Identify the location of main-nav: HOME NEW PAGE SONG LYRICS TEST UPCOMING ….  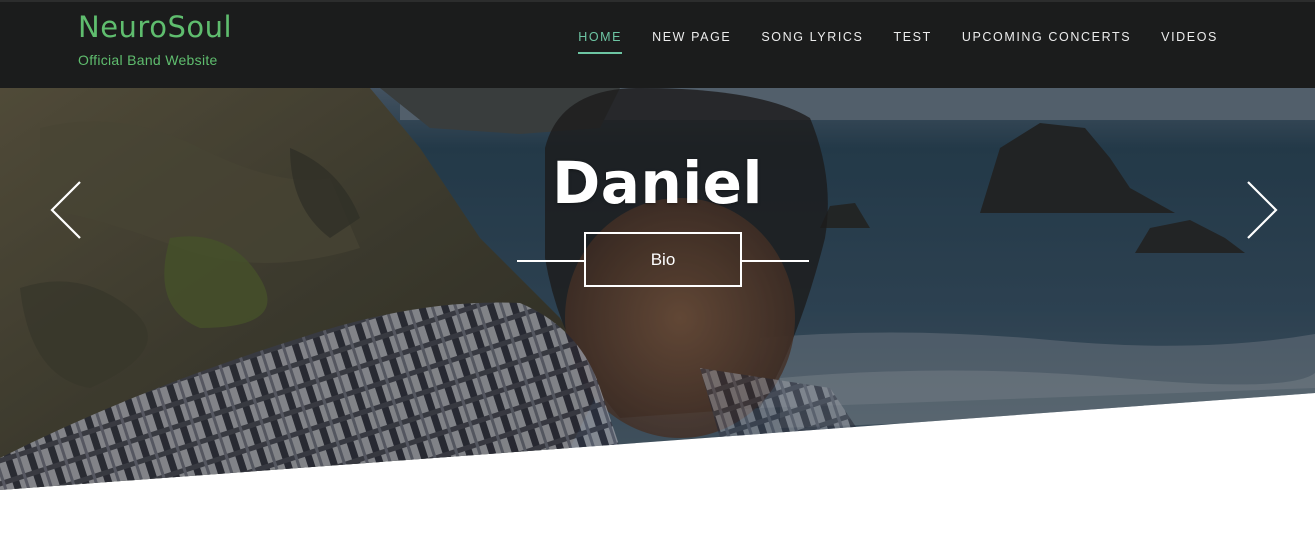
(883, 42).